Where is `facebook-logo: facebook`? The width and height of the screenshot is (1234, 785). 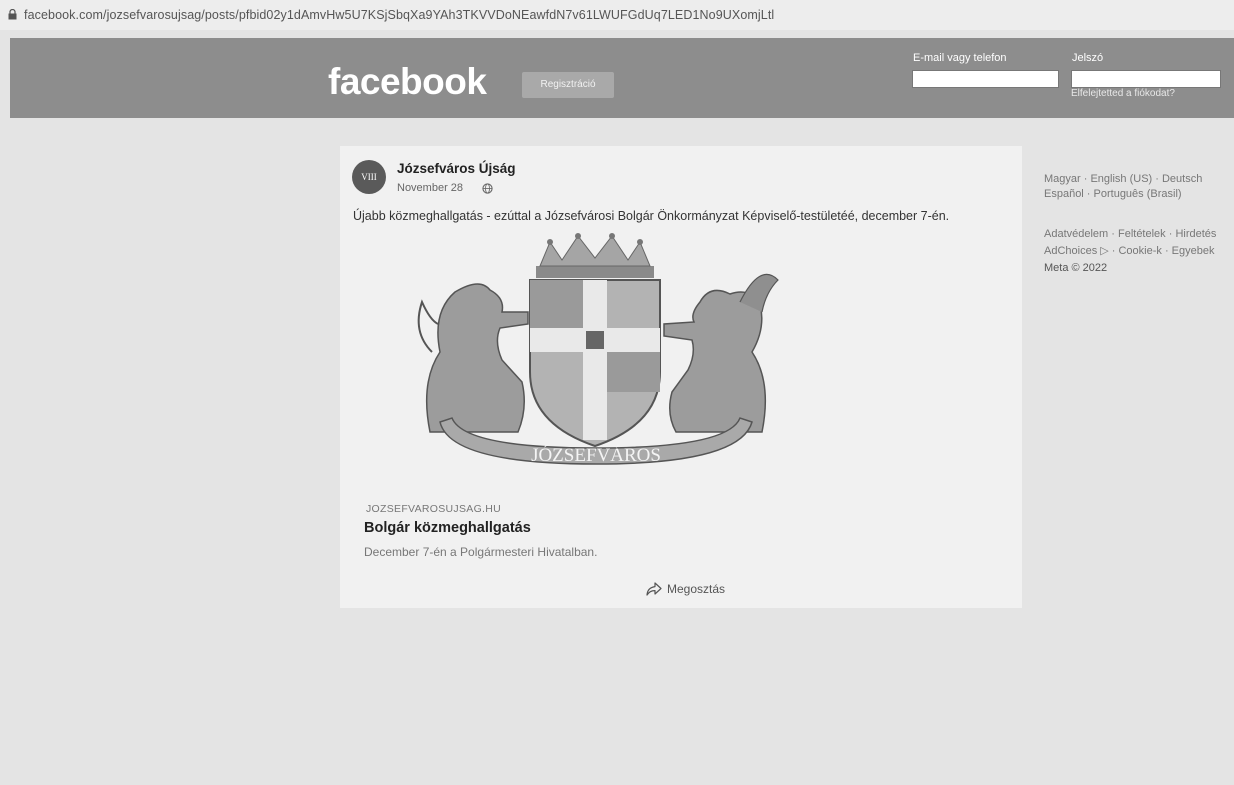 facebook-logo: facebook is located at coordinates (407, 82).